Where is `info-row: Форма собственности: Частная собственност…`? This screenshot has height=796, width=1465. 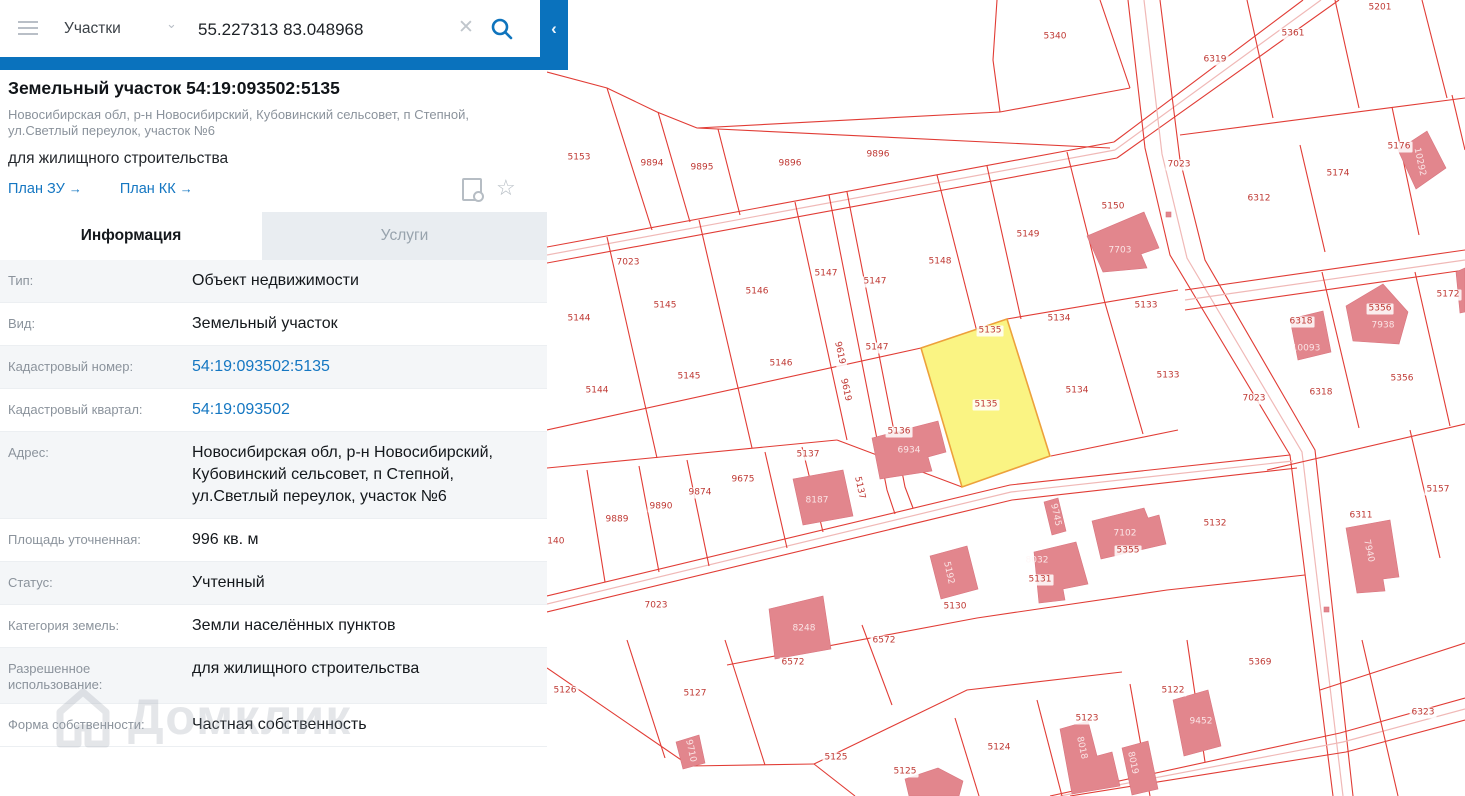 info-row: Форма собственности: Частная собственност… is located at coordinates (273, 725).